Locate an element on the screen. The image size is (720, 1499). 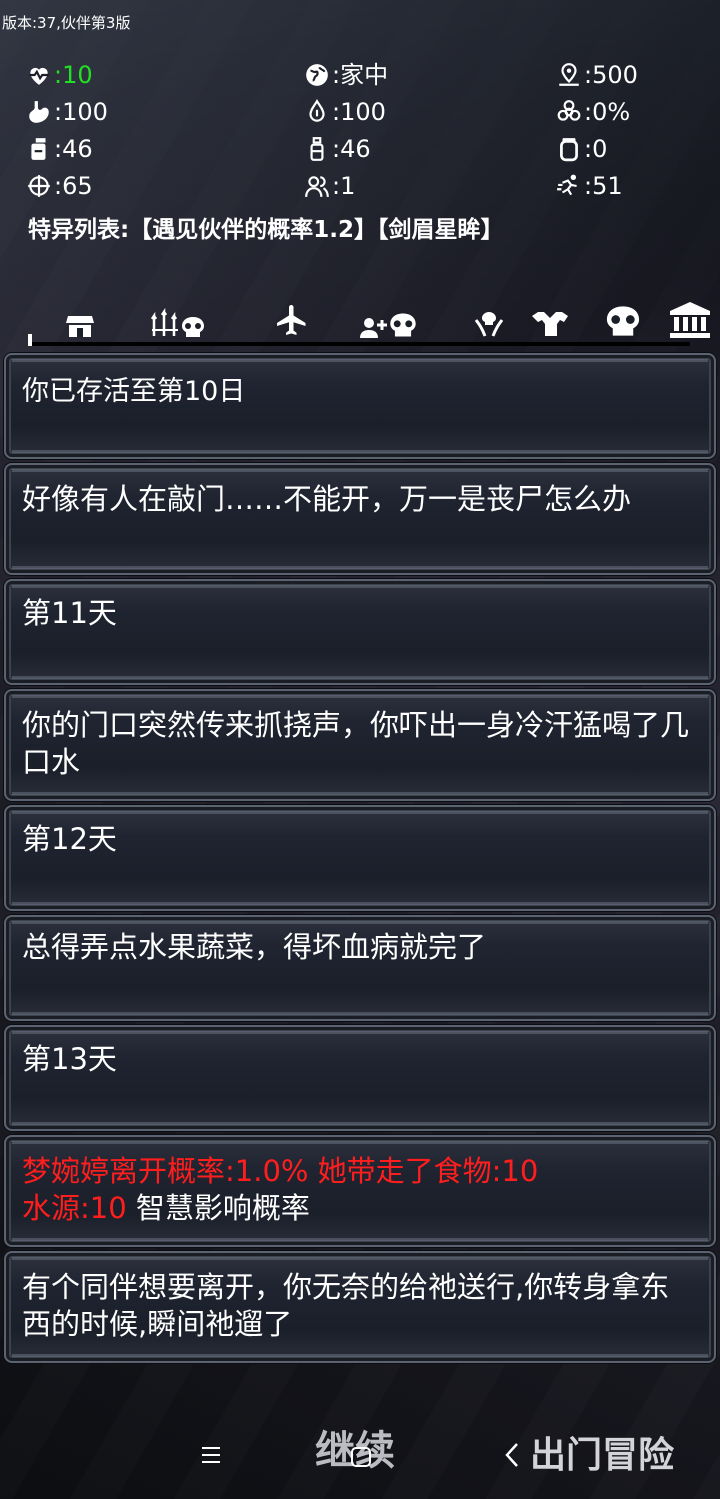
traits-list: 特异列表:【遇见伙伴的概率1.2】【剑眉星眸】 is located at coordinates (266, 230).